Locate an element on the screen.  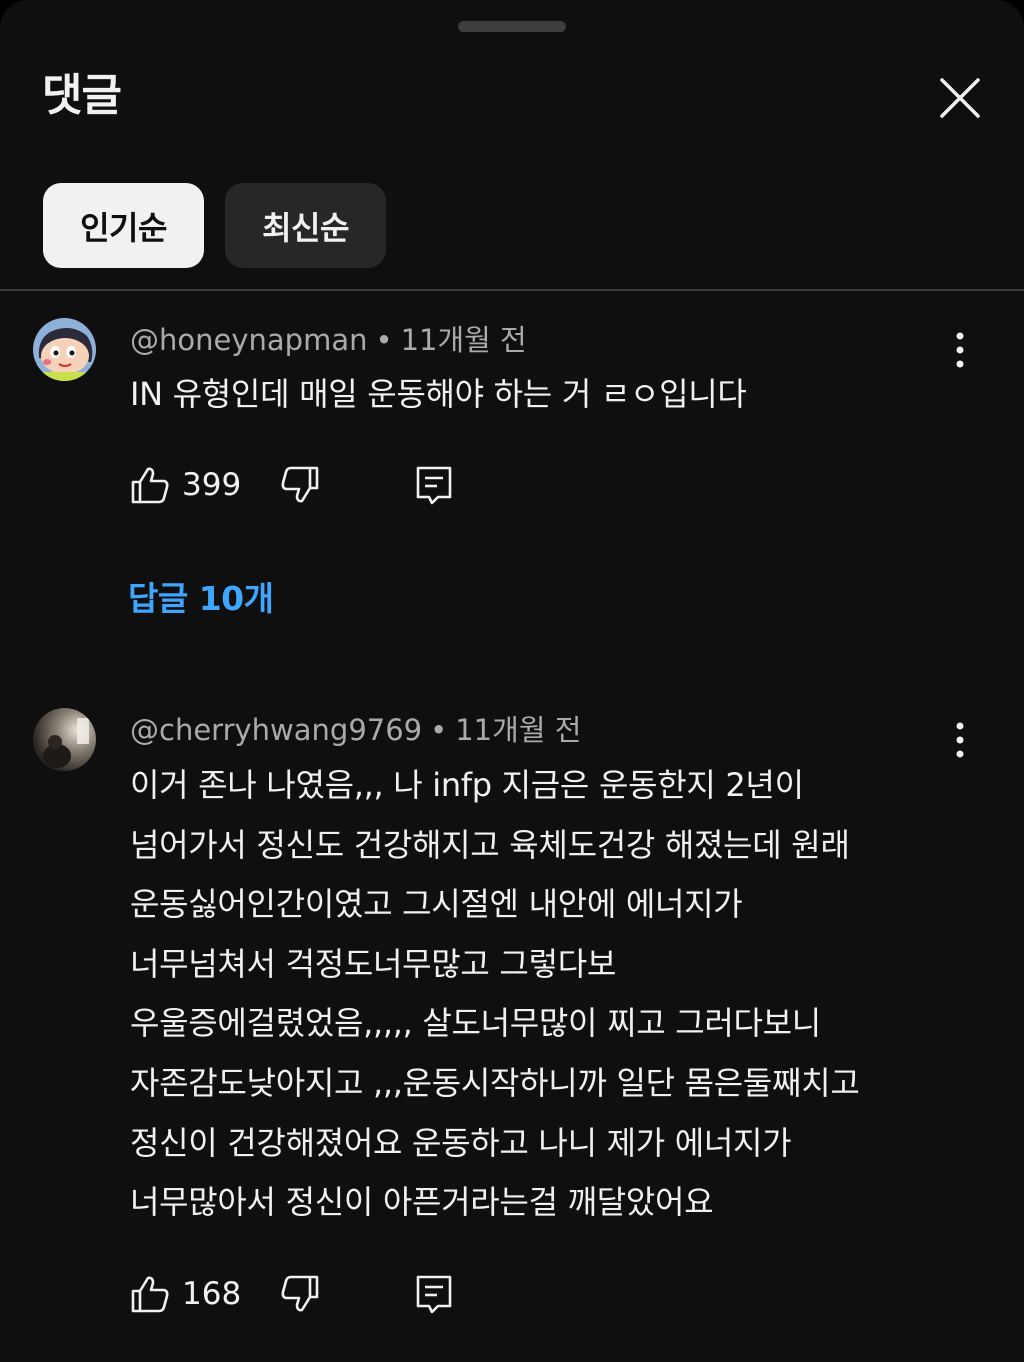
tab-popular-label: 인기순 is located at coordinates (123, 227).